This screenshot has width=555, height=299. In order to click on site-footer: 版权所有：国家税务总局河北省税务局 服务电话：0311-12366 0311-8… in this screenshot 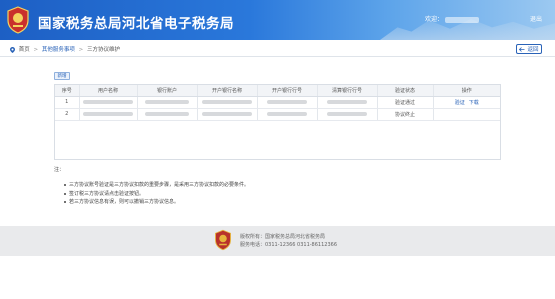, I will do `click(277, 241)`.